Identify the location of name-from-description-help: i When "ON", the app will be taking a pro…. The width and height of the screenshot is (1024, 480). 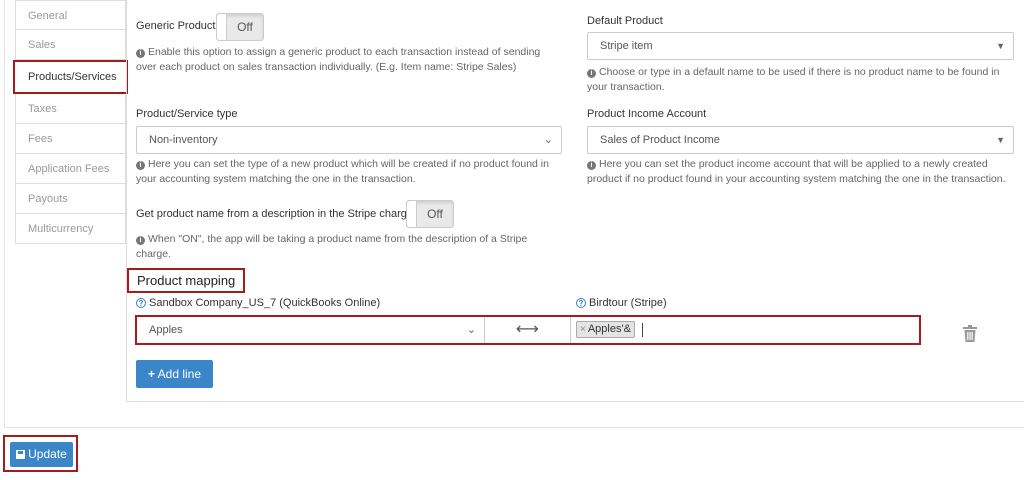
(332, 246).